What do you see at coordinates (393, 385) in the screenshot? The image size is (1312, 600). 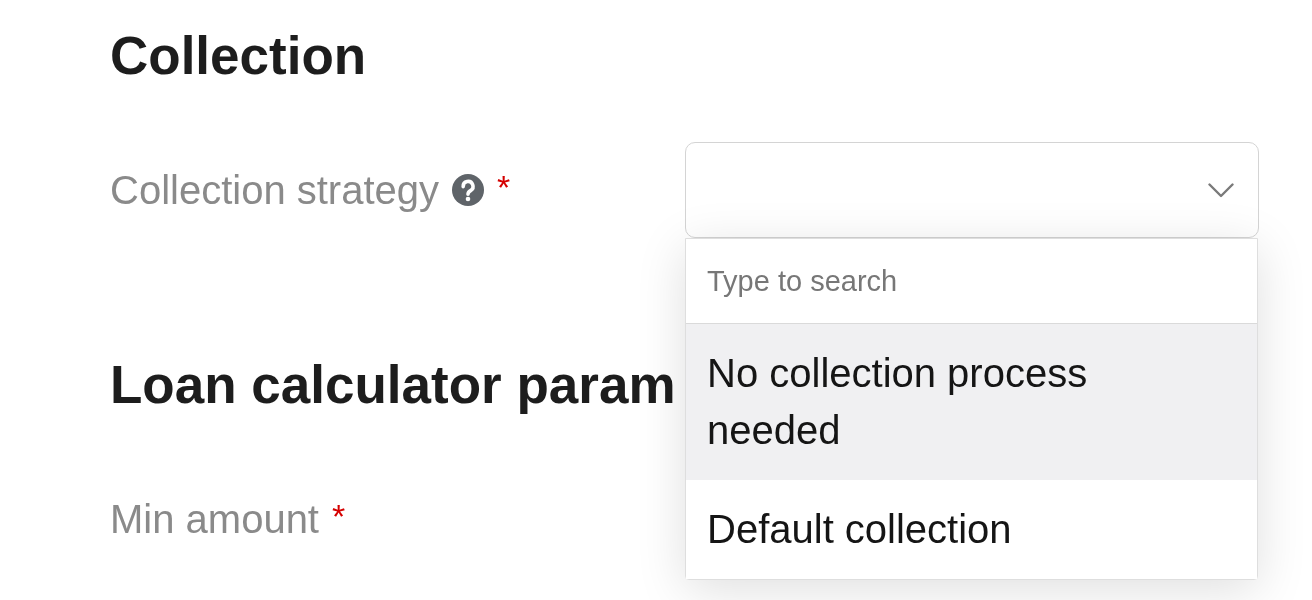 I see `section-heading: Loan calculator param` at bounding box center [393, 385].